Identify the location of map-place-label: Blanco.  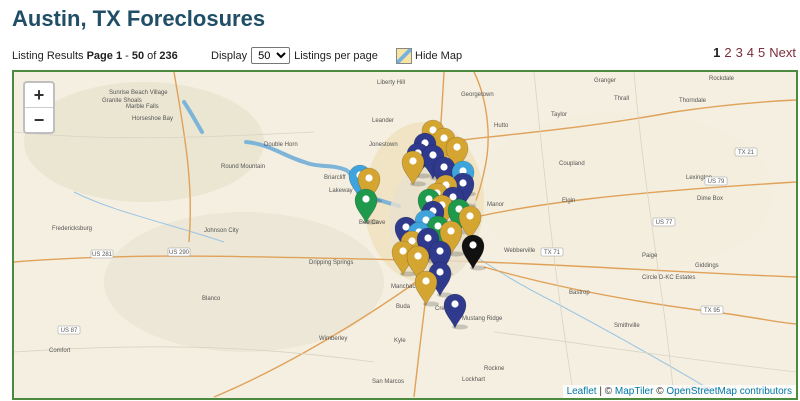
(211, 299).